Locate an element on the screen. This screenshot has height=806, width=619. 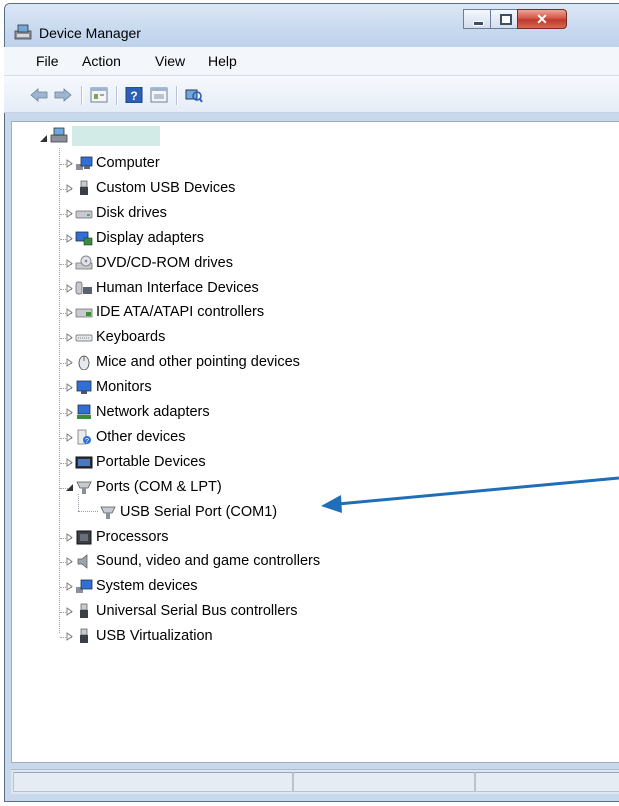
tree-item: DVD/CD-ROM drives is located at coordinates (312, 263).